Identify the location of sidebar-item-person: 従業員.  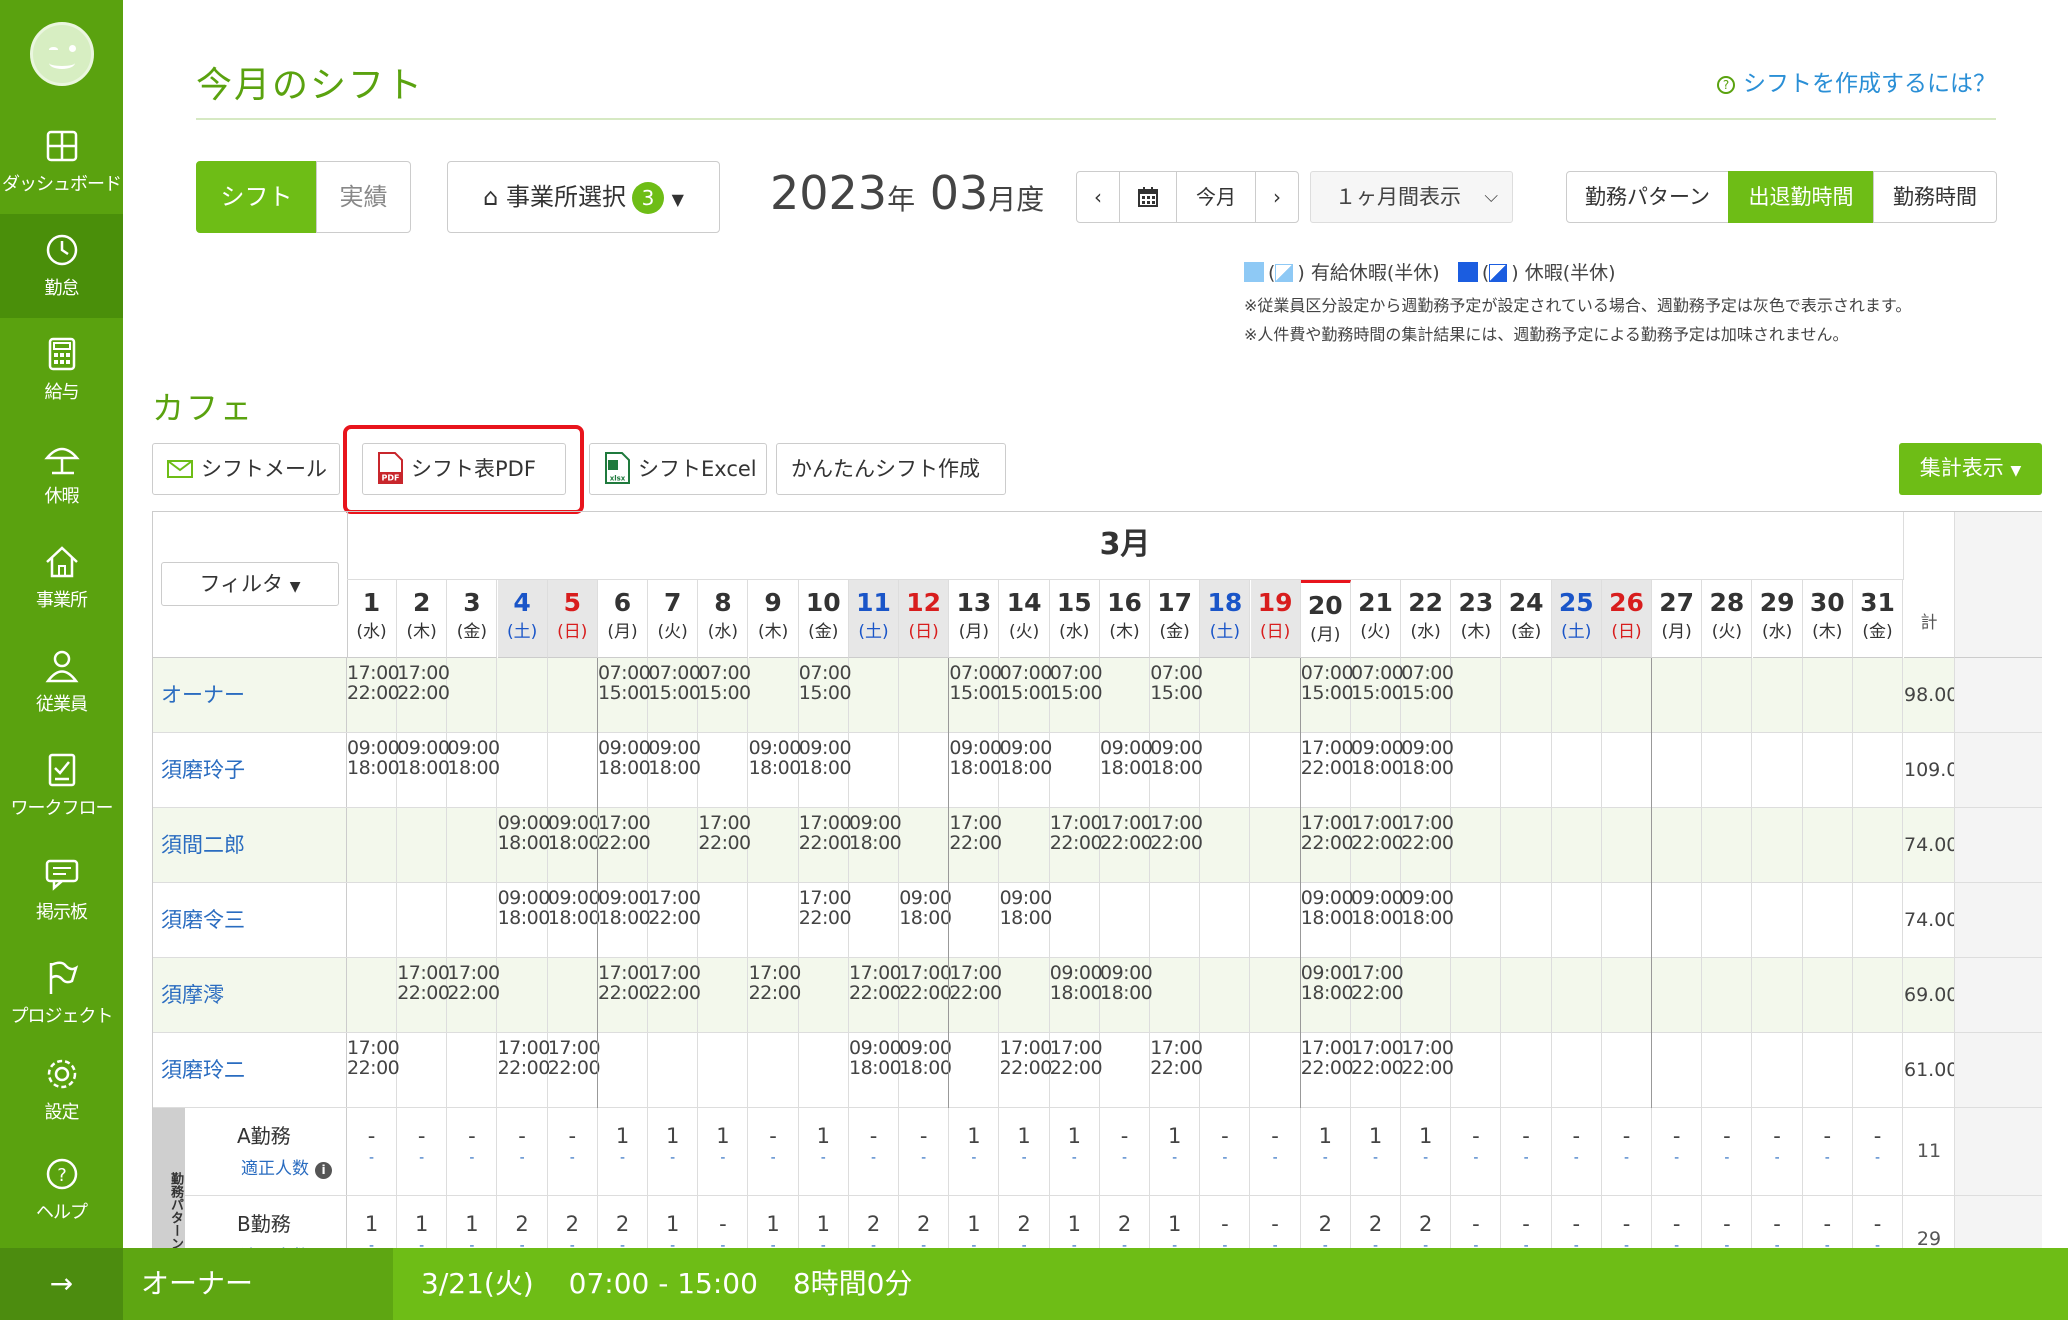
(61, 682).